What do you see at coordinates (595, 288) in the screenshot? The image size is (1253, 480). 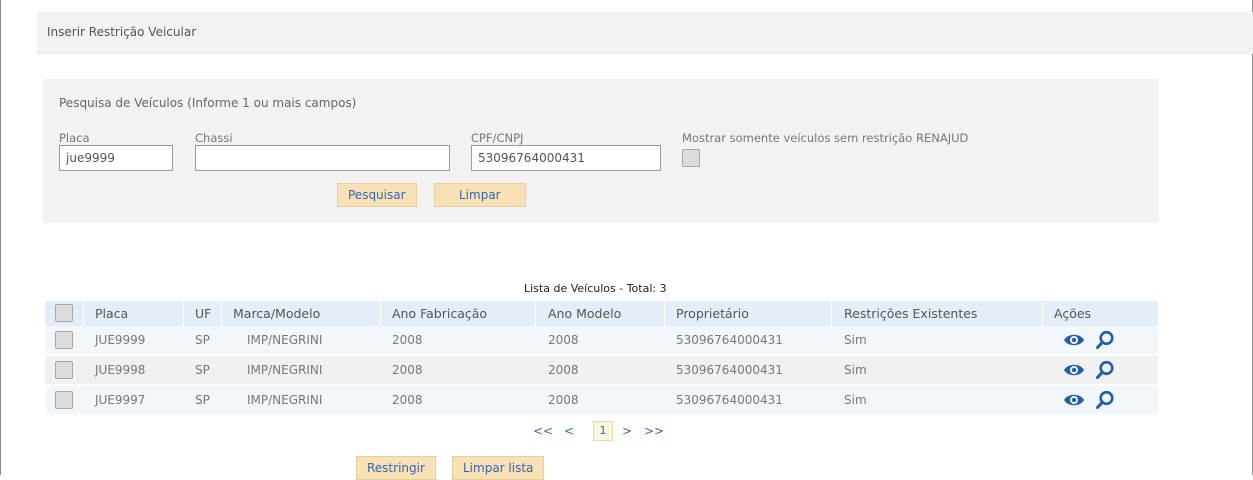 I see `vehicle-list-caption: Lista de Veículos - Total: 3` at bounding box center [595, 288].